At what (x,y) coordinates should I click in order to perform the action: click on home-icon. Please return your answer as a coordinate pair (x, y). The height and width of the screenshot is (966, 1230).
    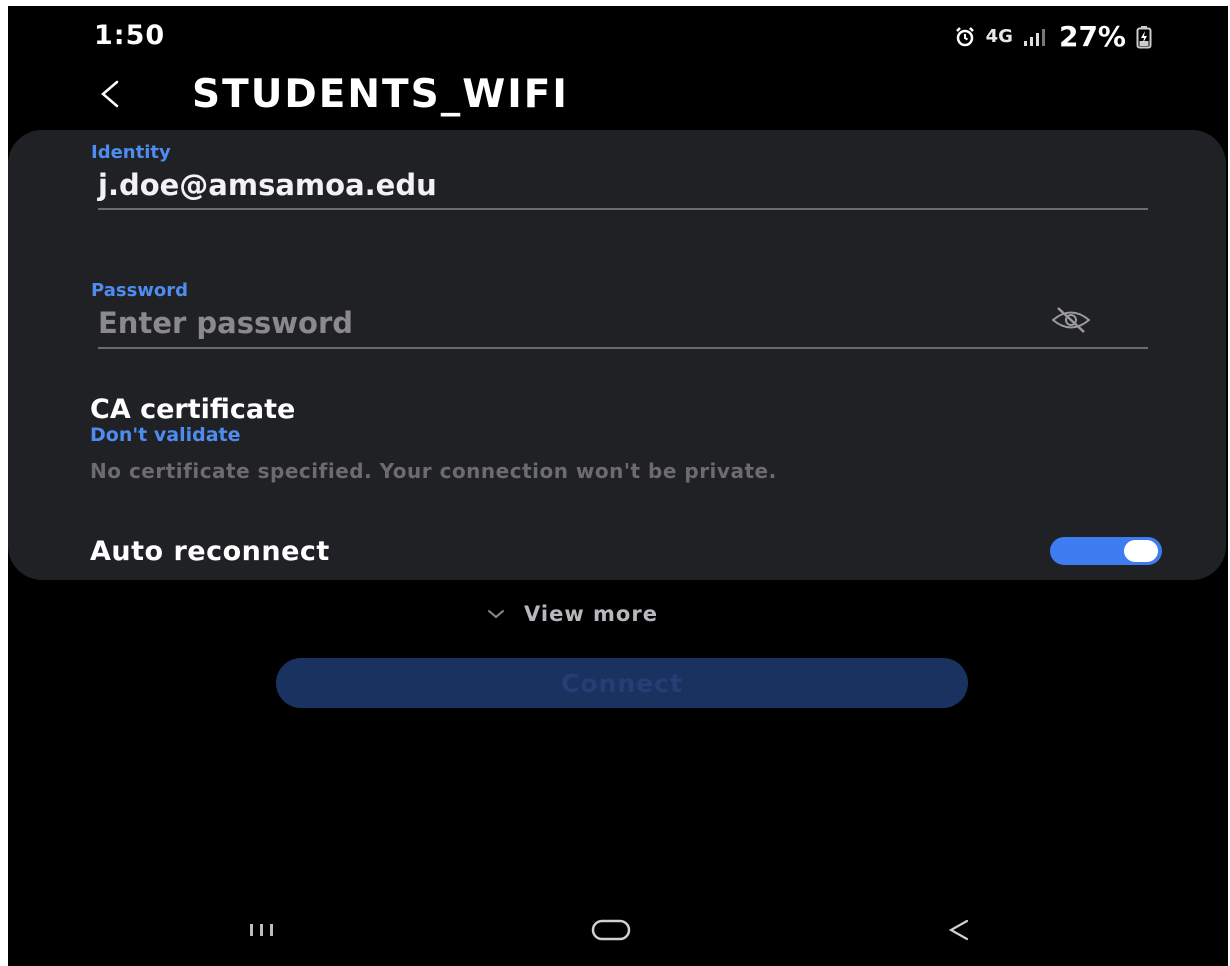
    Looking at the image, I should click on (613, 932).